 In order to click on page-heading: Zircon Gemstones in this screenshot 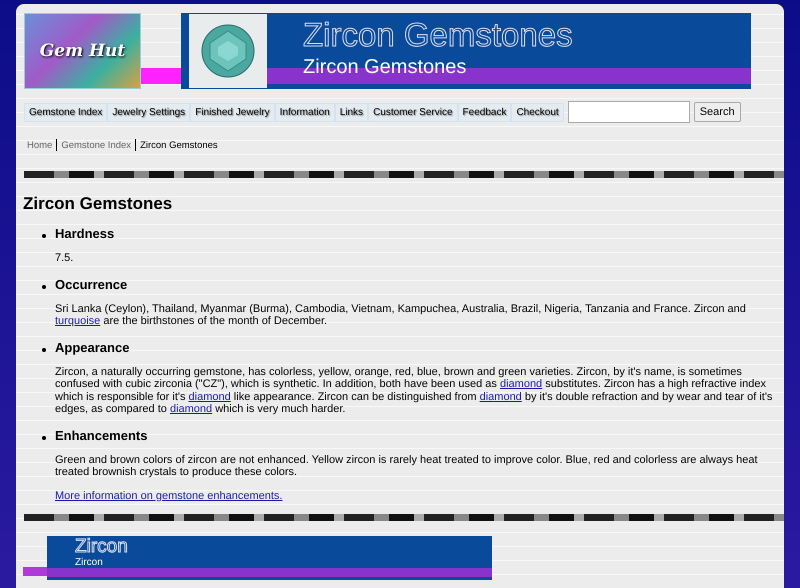, I will do `click(98, 204)`.